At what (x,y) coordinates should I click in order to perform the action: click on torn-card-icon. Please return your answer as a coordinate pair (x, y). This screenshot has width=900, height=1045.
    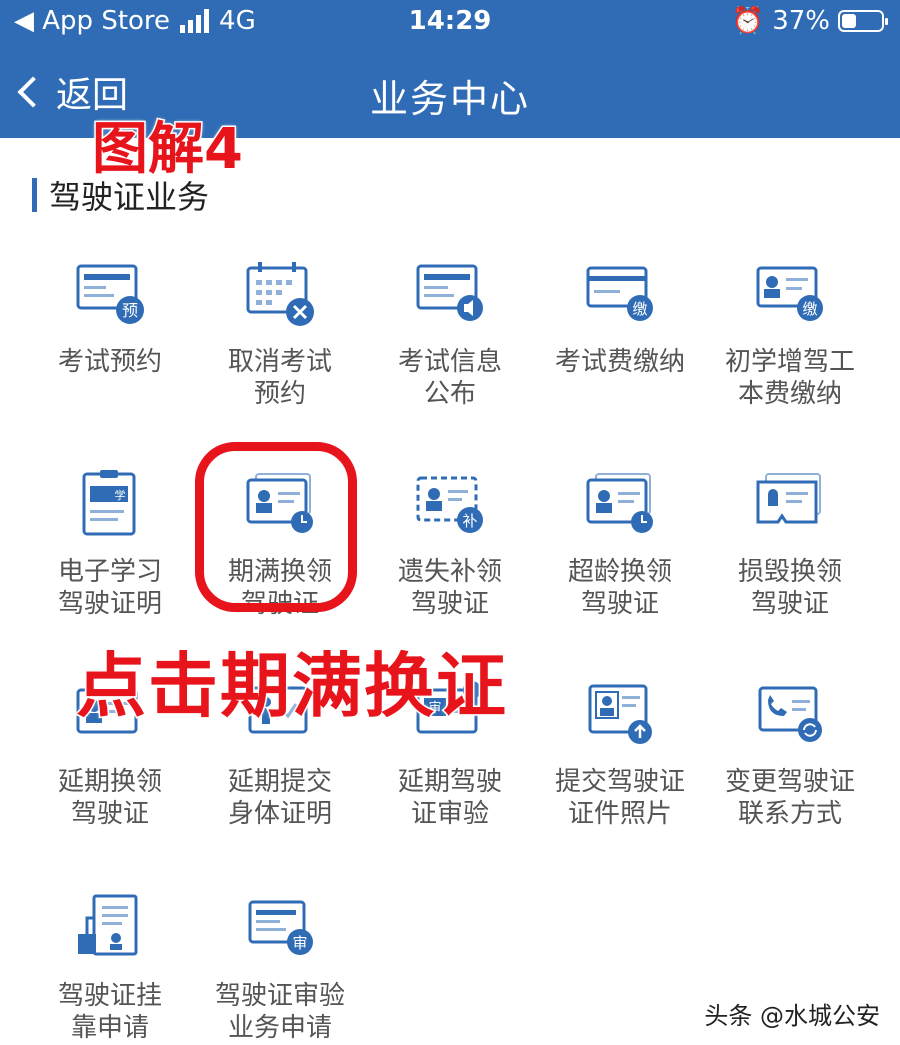
    Looking at the image, I should click on (790, 506).